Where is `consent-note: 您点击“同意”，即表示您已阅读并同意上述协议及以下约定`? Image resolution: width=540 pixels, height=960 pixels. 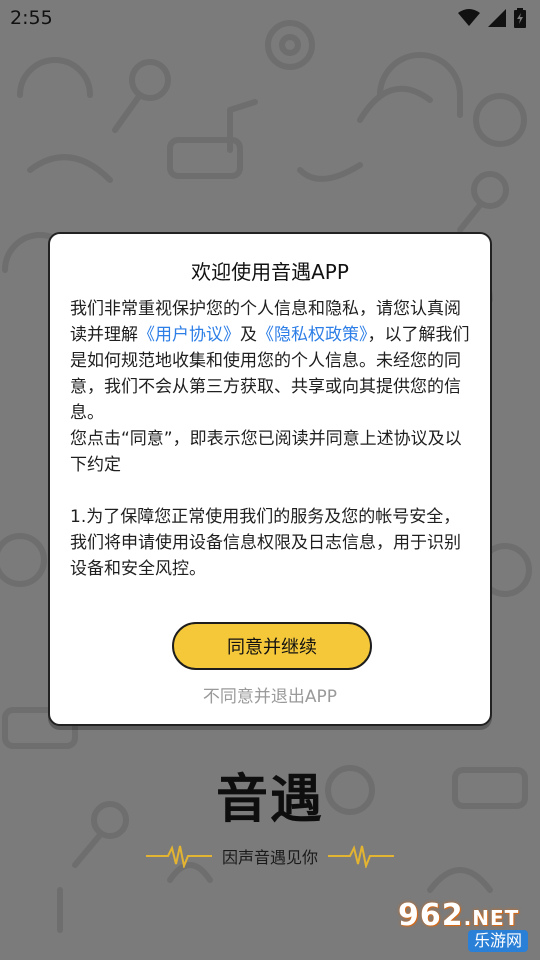
consent-note: 您点击“同意”，即表示您已阅读并同意上述协议及以下约定 is located at coordinates (266, 452).